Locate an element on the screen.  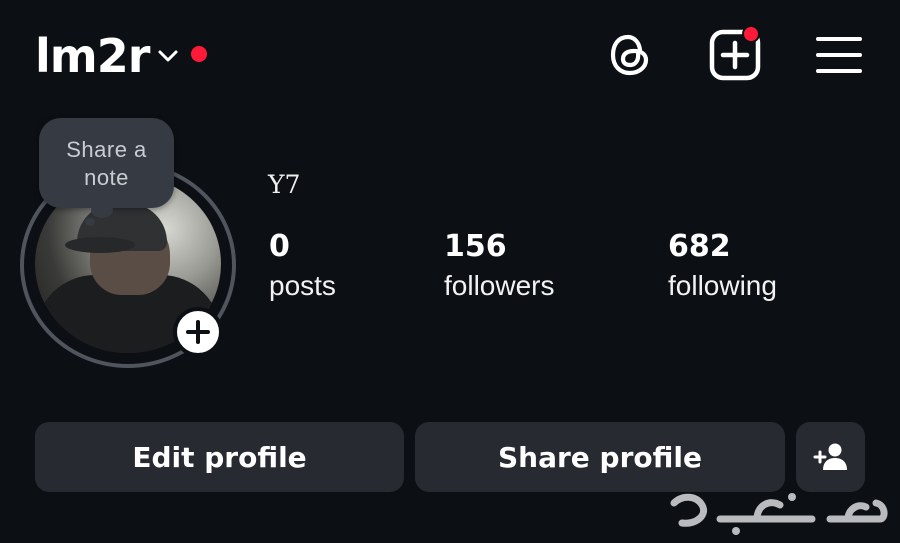
posts-count: 0 is located at coordinates (279, 246).